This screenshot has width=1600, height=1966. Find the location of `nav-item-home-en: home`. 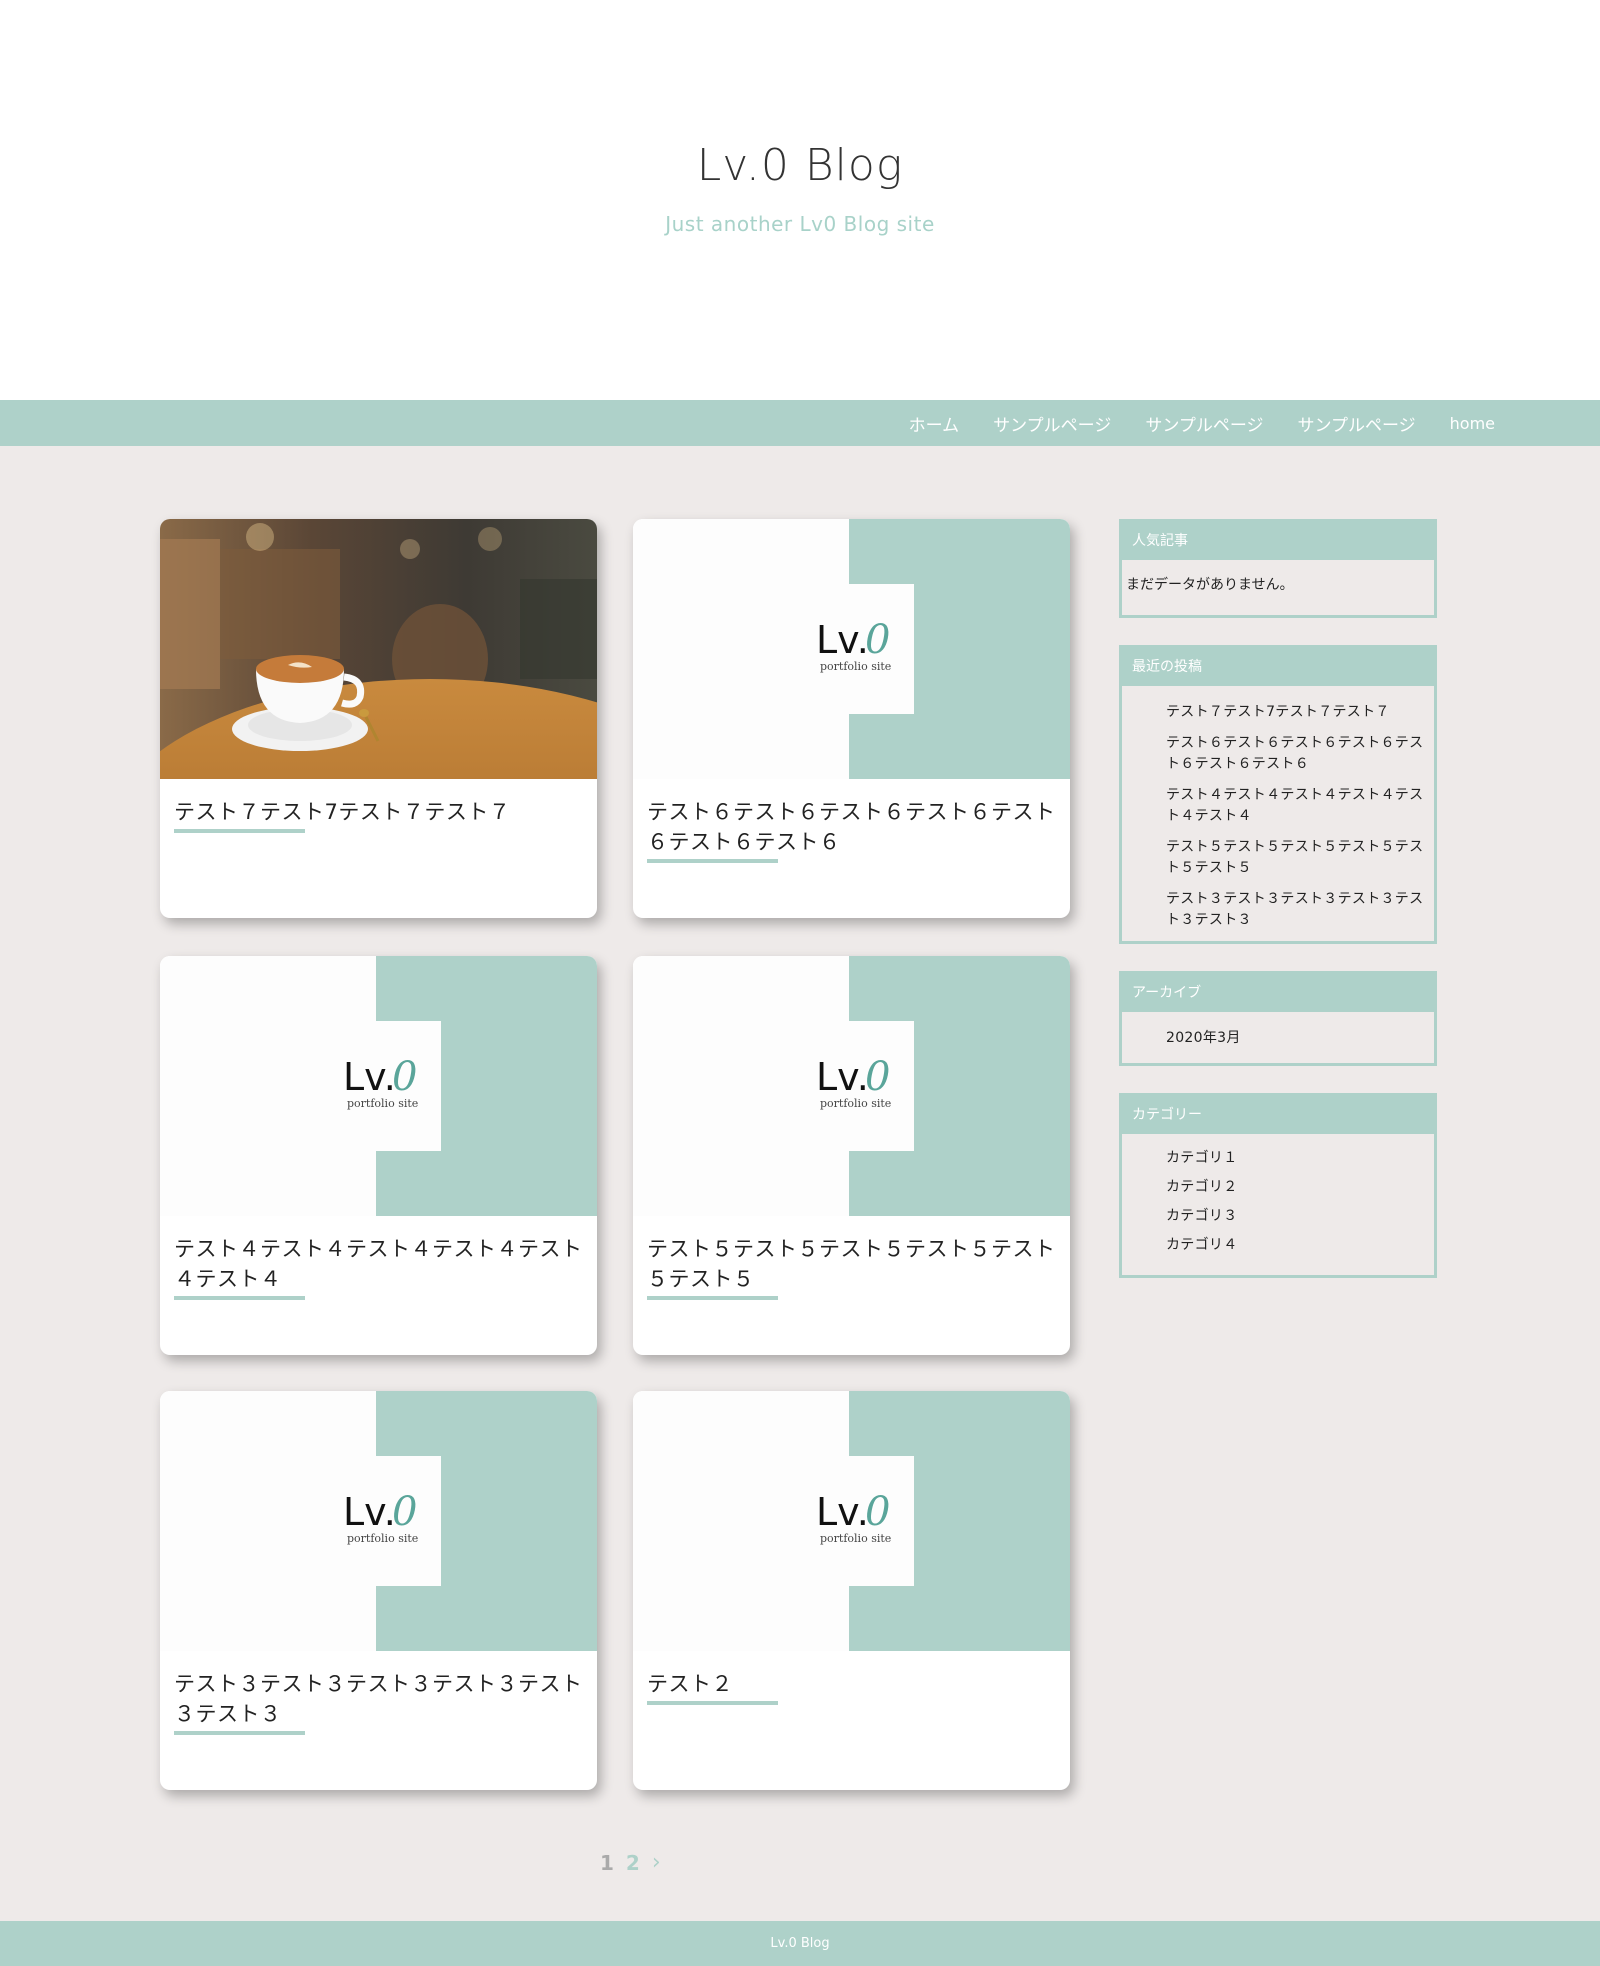

nav-item-home-en: home is located at coordinates (1472, 423).